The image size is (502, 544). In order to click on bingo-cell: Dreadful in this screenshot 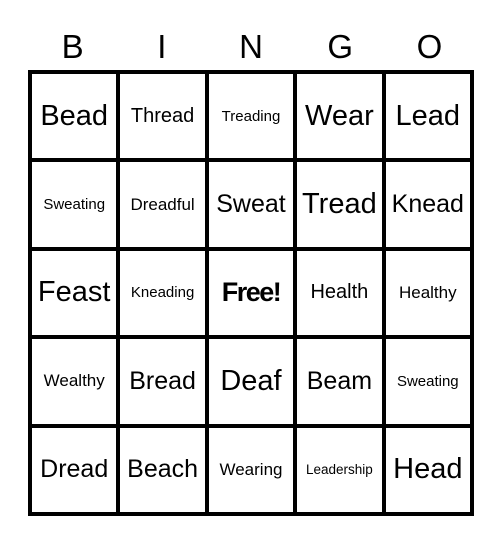, I will do `click(162, 204)`.